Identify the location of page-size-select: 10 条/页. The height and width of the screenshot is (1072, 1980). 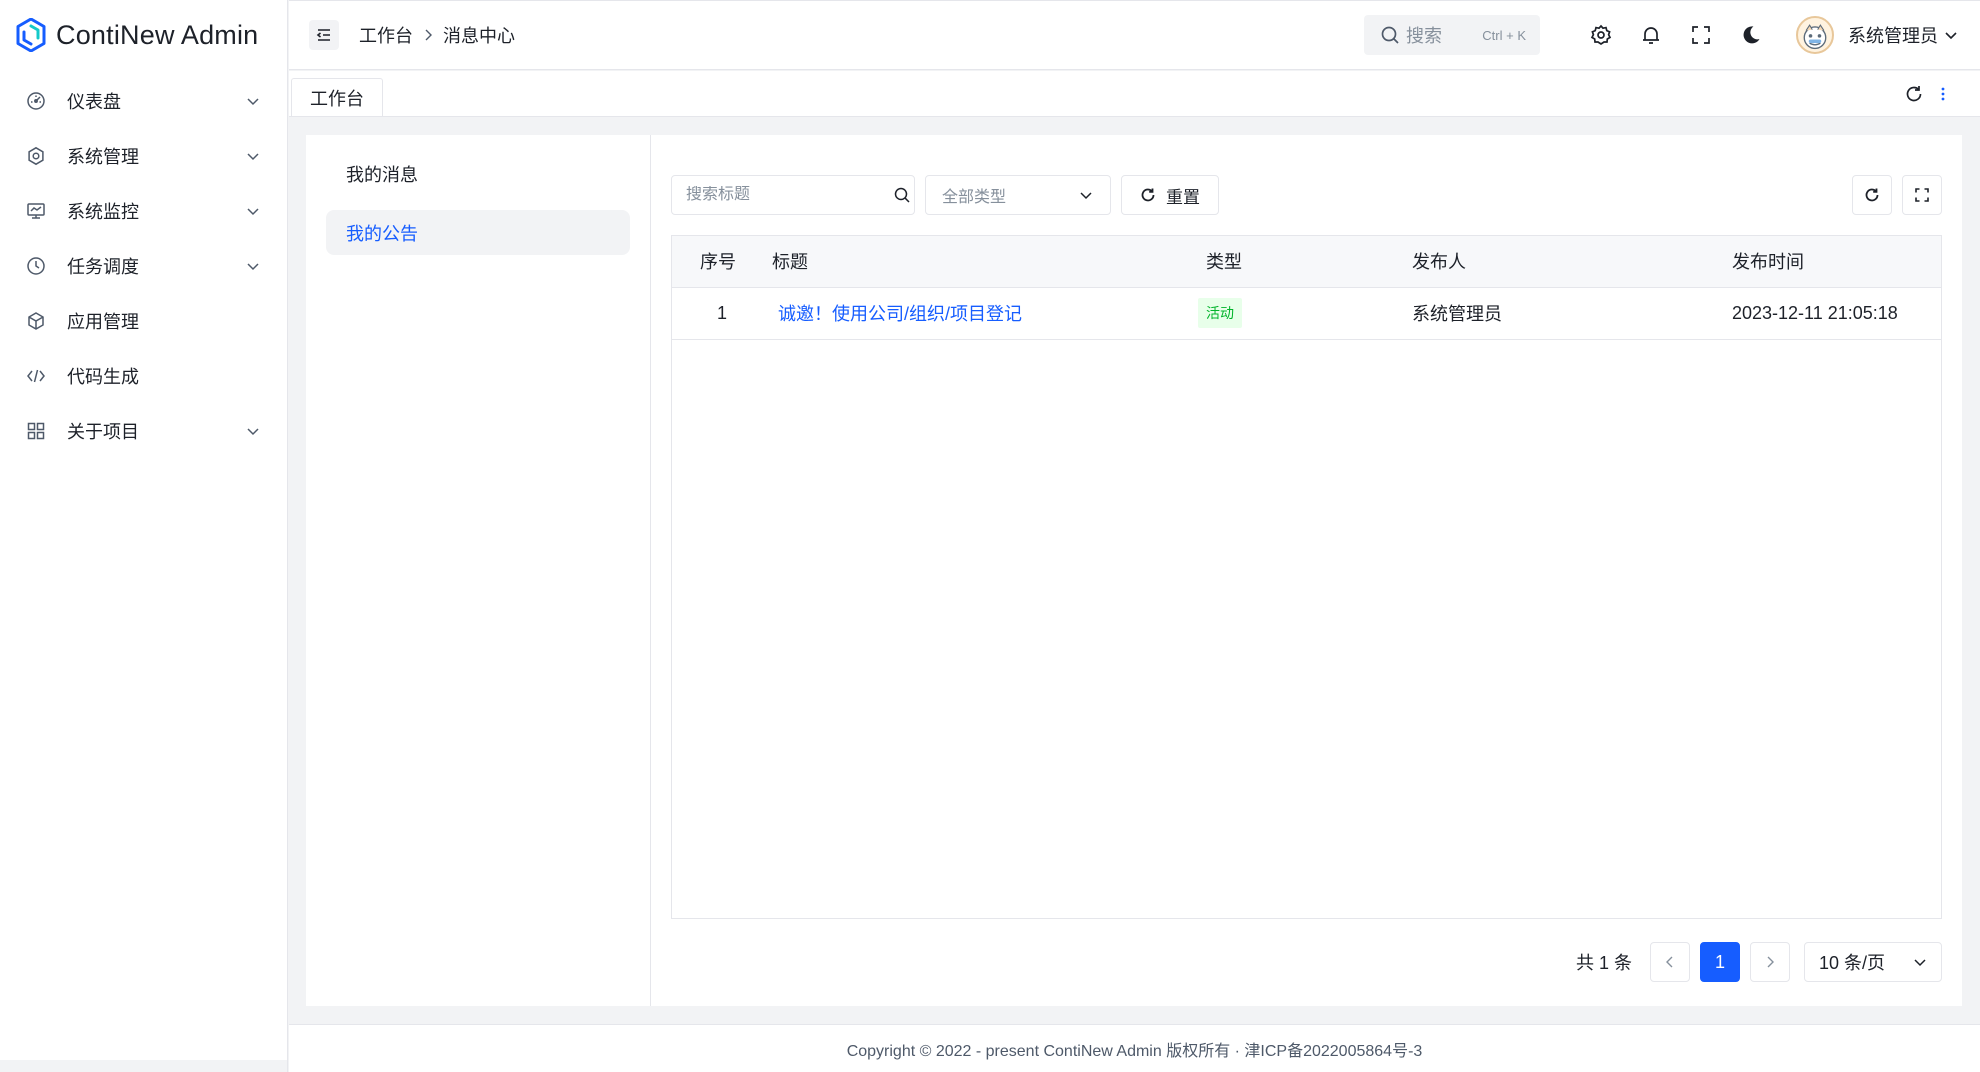
(1873, 962).